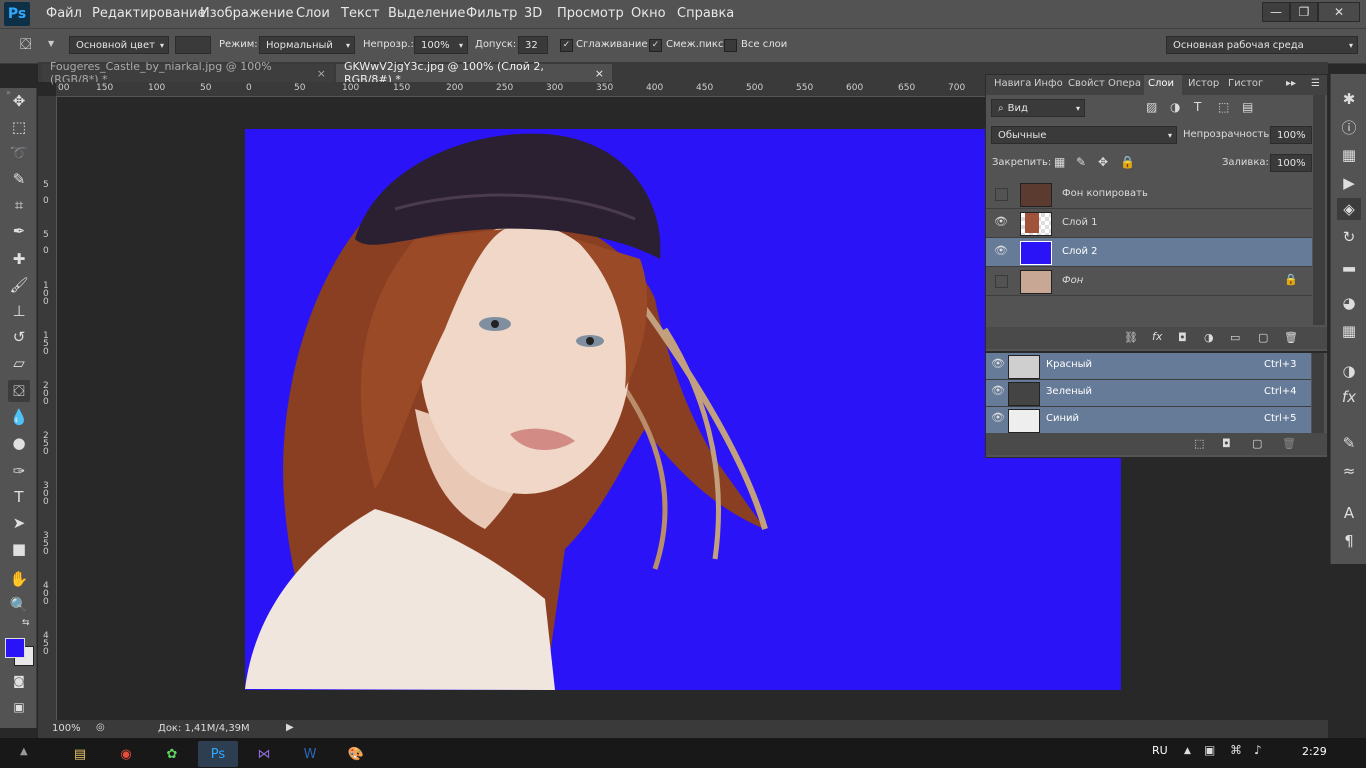 The image size is (1366, 768). Describe the element at coordinates (1245, 86) in the screenshot. I see `tab-histogram: Гистог` at that location.